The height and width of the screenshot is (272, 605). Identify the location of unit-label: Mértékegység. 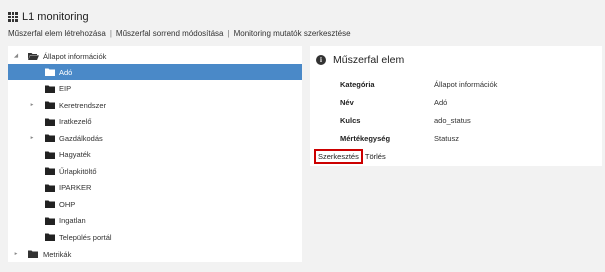
(365, 138).